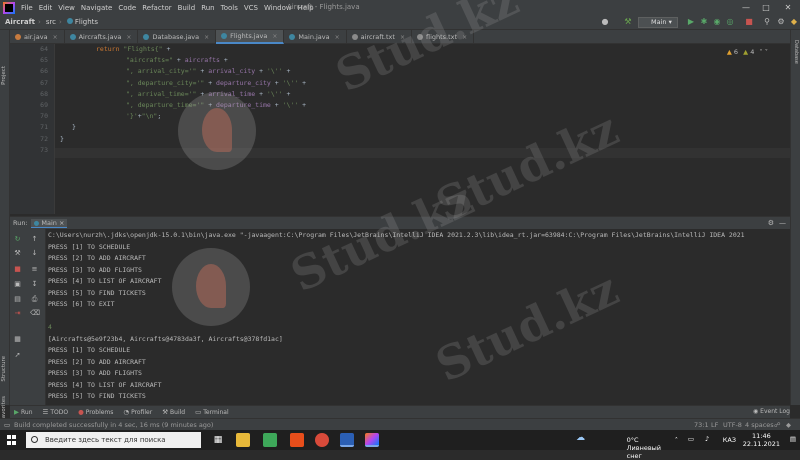  What do you see at coordinates (782, 223) in the screenshot?
I see `hide-icon: —` at bounding box center [782, 223].